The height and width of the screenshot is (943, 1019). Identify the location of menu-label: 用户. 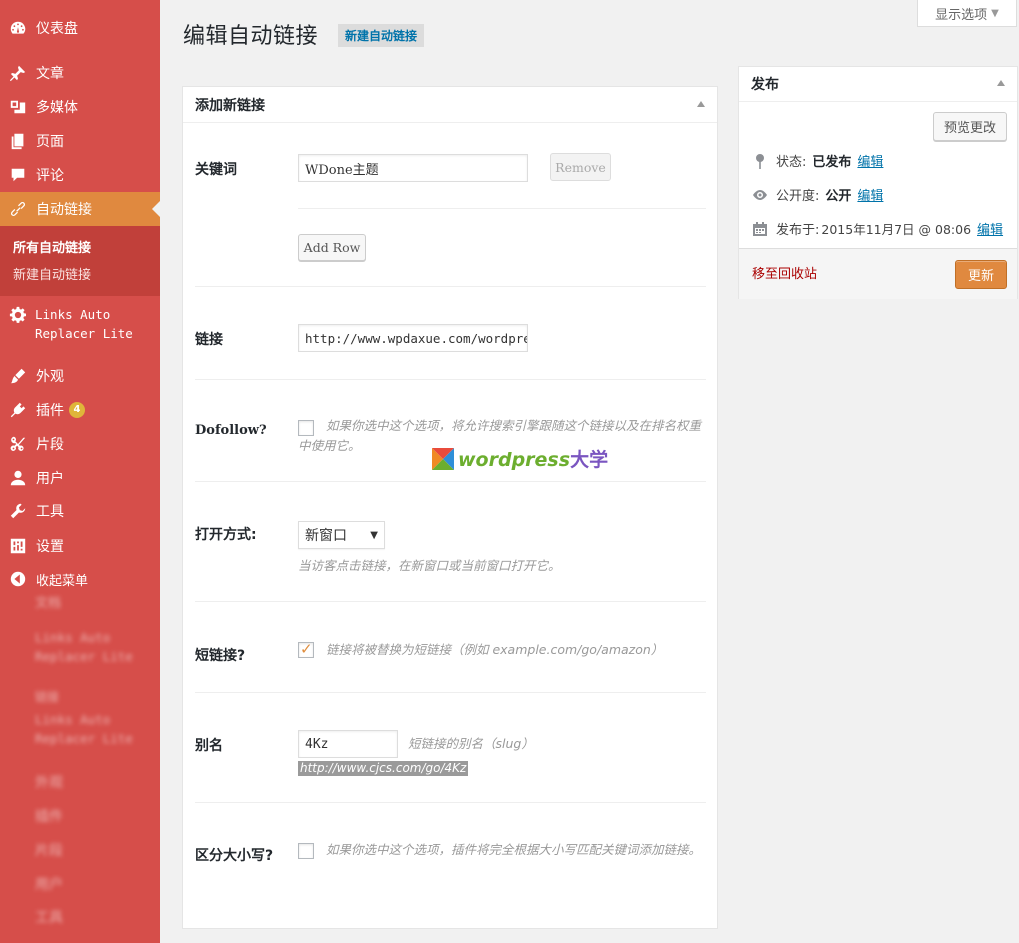
(50, 479).